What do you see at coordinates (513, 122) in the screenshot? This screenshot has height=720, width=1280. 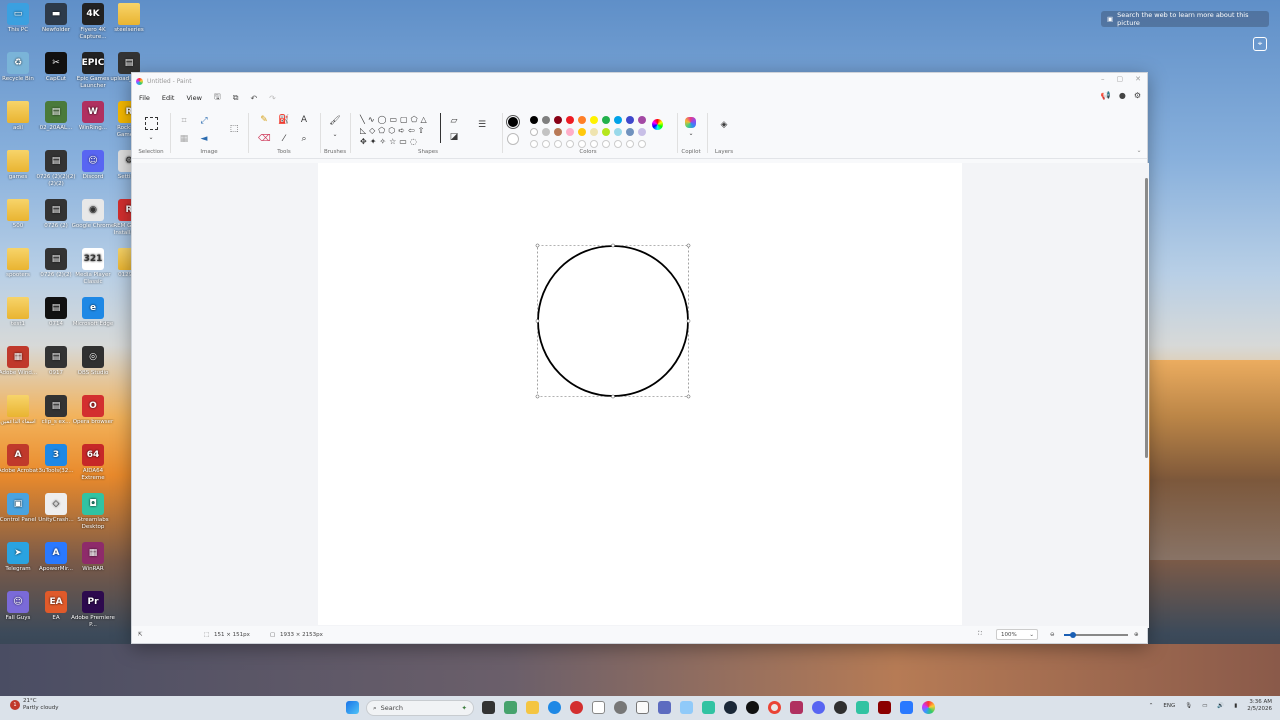 I see `primary-color` at bounding box center [513, 122].